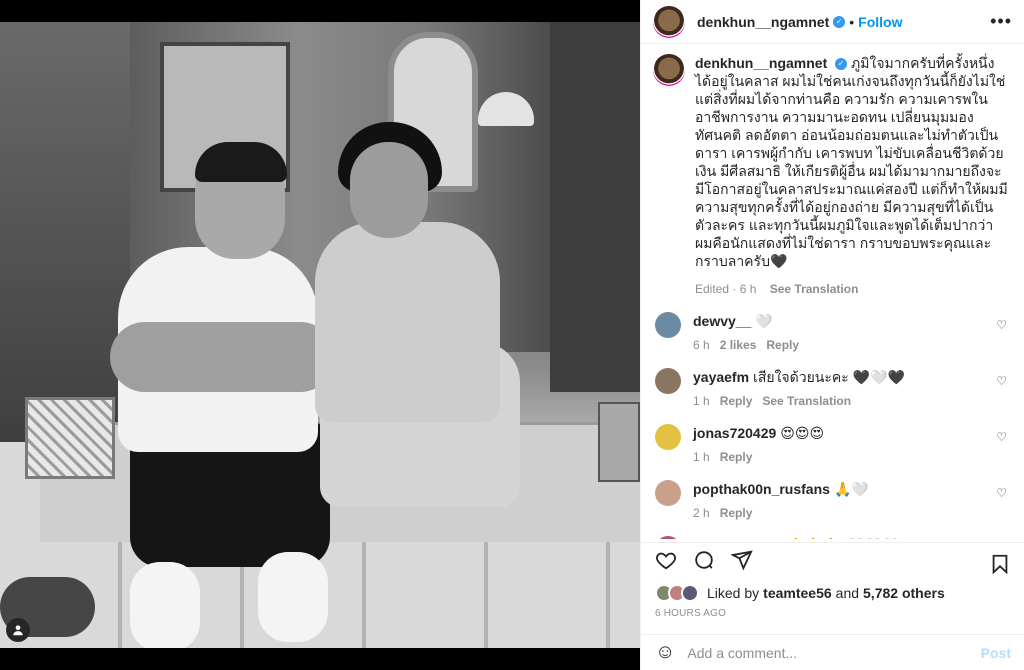 Image resolution: width=1024 pixels, height=670 pixels. I want to click on comment-text: 😍😍😍, so click(802, 433).